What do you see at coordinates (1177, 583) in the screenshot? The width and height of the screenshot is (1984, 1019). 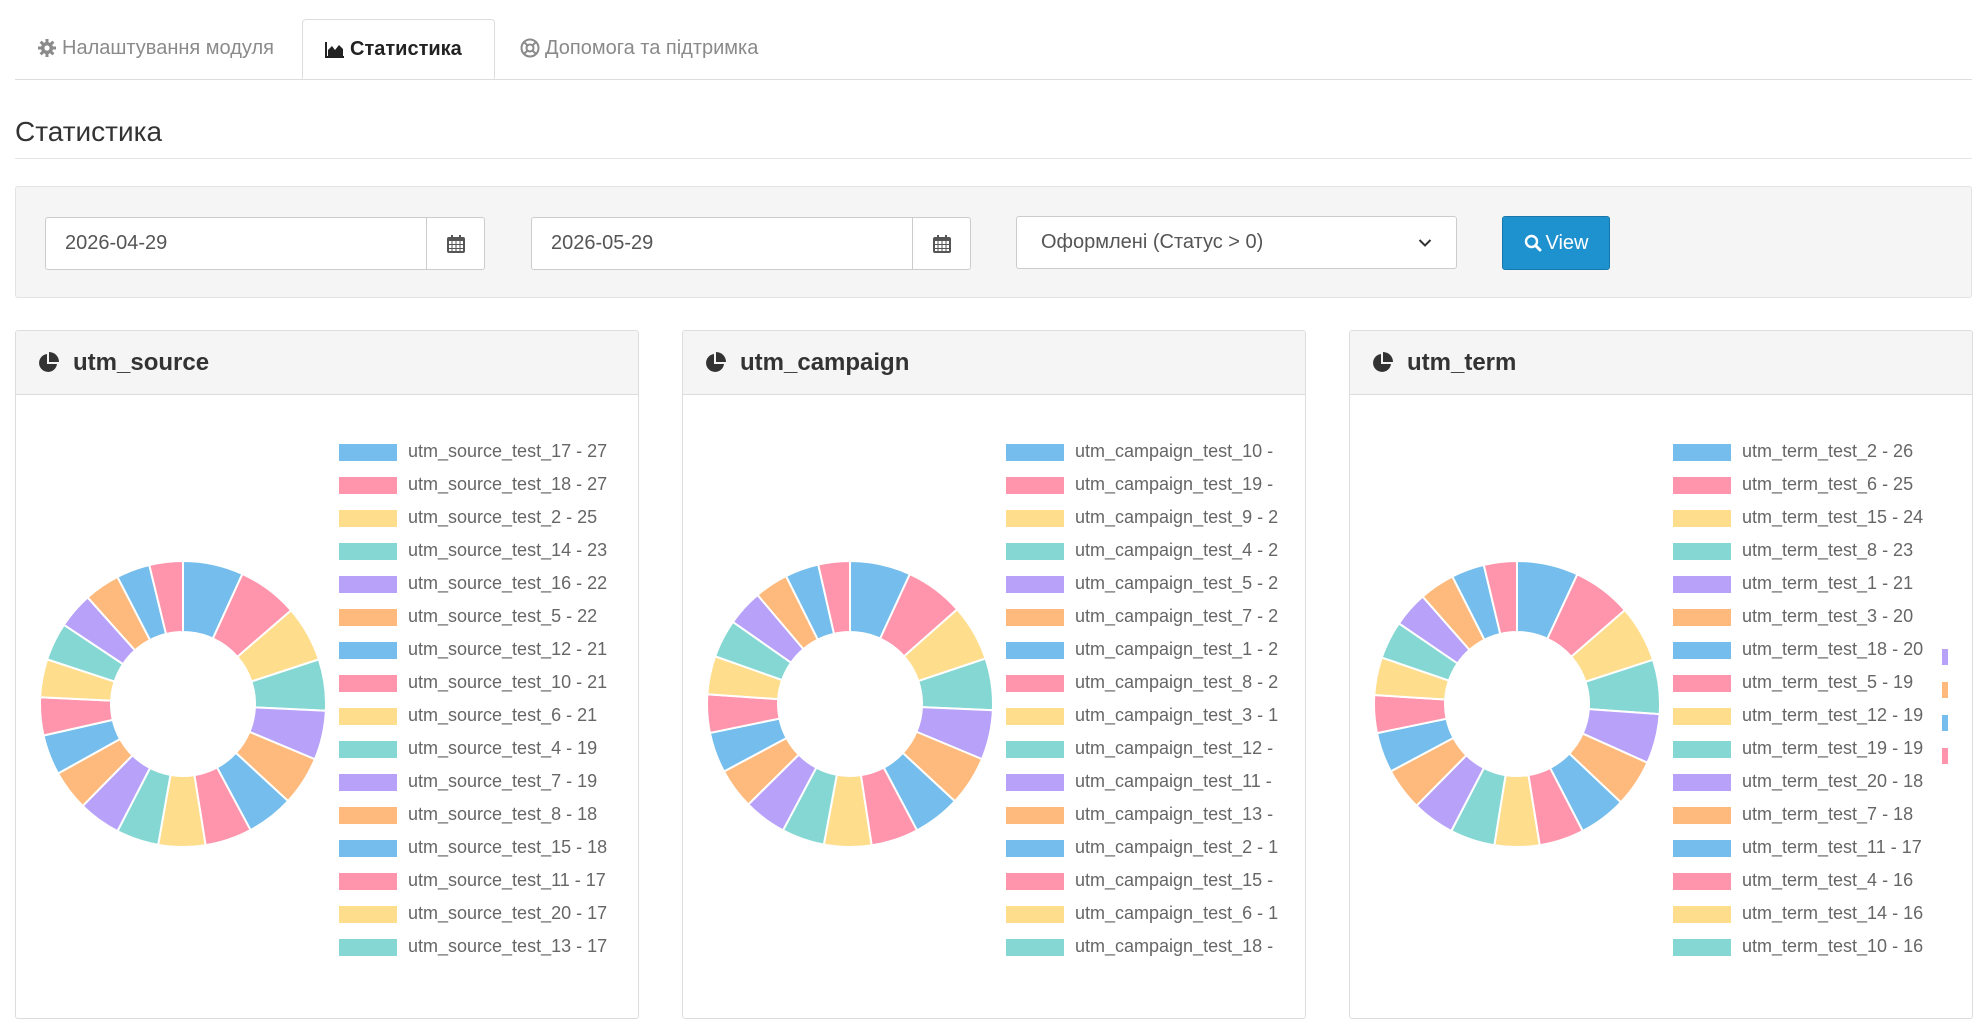 I see `legend-label: utm_campaign_test_5 - 2` at bounding box center [1177, 583].